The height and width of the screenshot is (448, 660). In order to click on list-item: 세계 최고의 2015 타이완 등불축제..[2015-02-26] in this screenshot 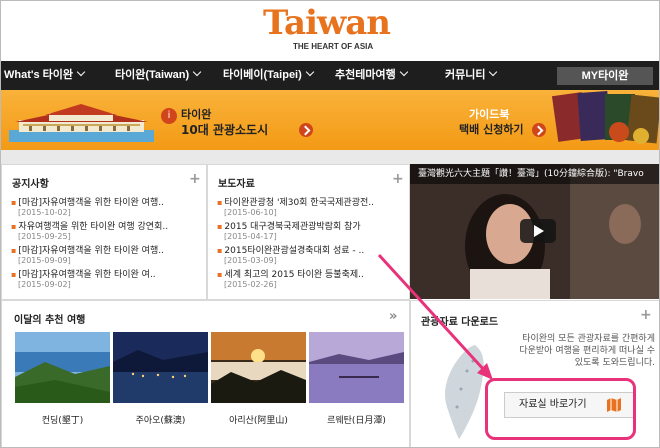, I will do `click(295, 279)`.